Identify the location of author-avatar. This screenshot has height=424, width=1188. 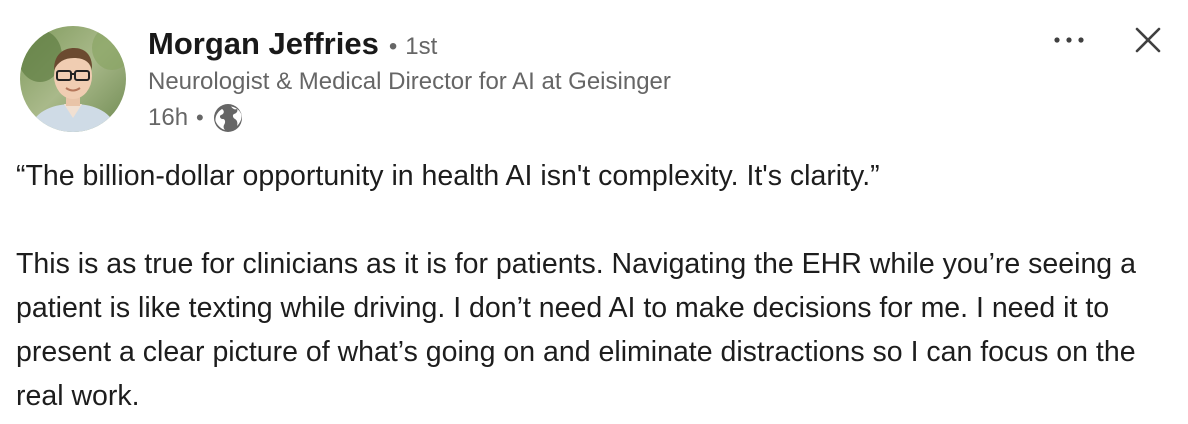
(73, 79).